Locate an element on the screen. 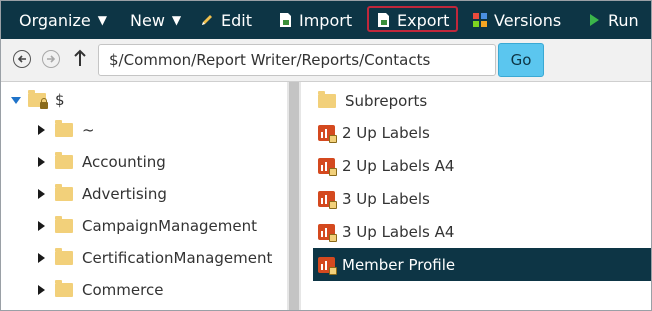 The height and width of the screenshot is (311, 652). edit-button: Edit is located at coordinates (226, 20).